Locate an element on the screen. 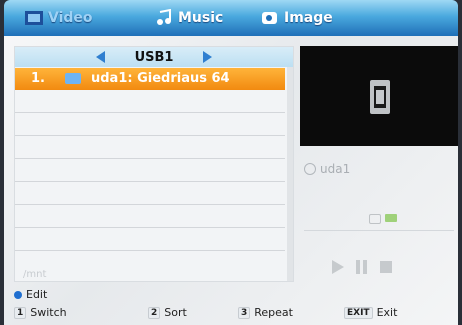 The width and height of the screenshot is (462, 325). radio-circle-icon is located at coordinates (310, 169).